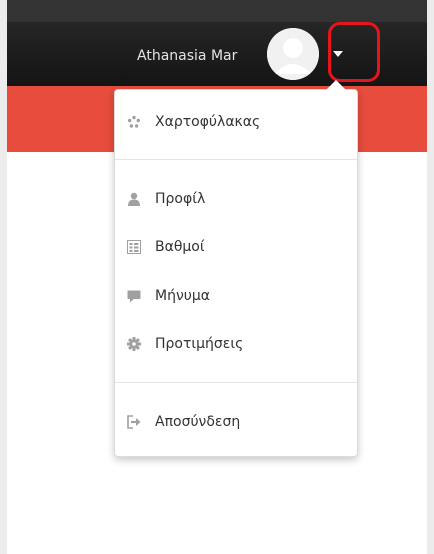 The width and height of the screenshot is (434, 554). I want to click on avatar, so click(293, 54).